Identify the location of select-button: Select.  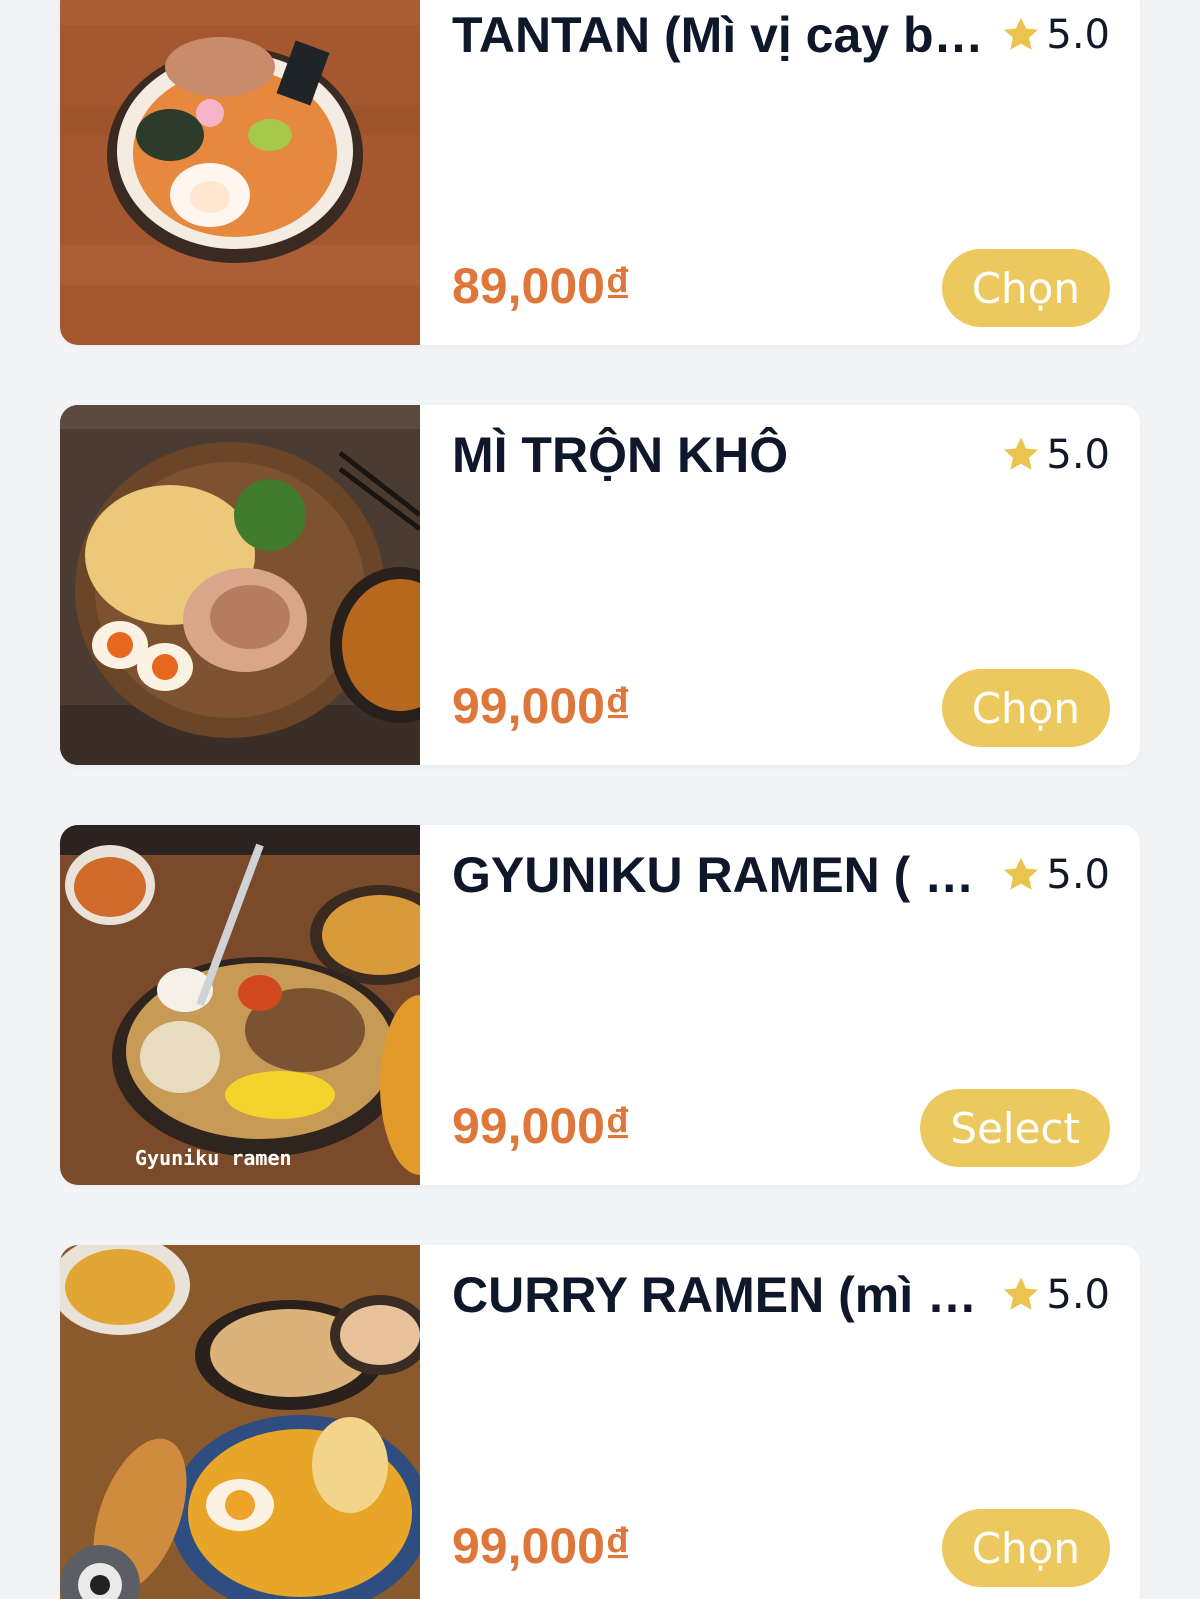
(1015, 1128).